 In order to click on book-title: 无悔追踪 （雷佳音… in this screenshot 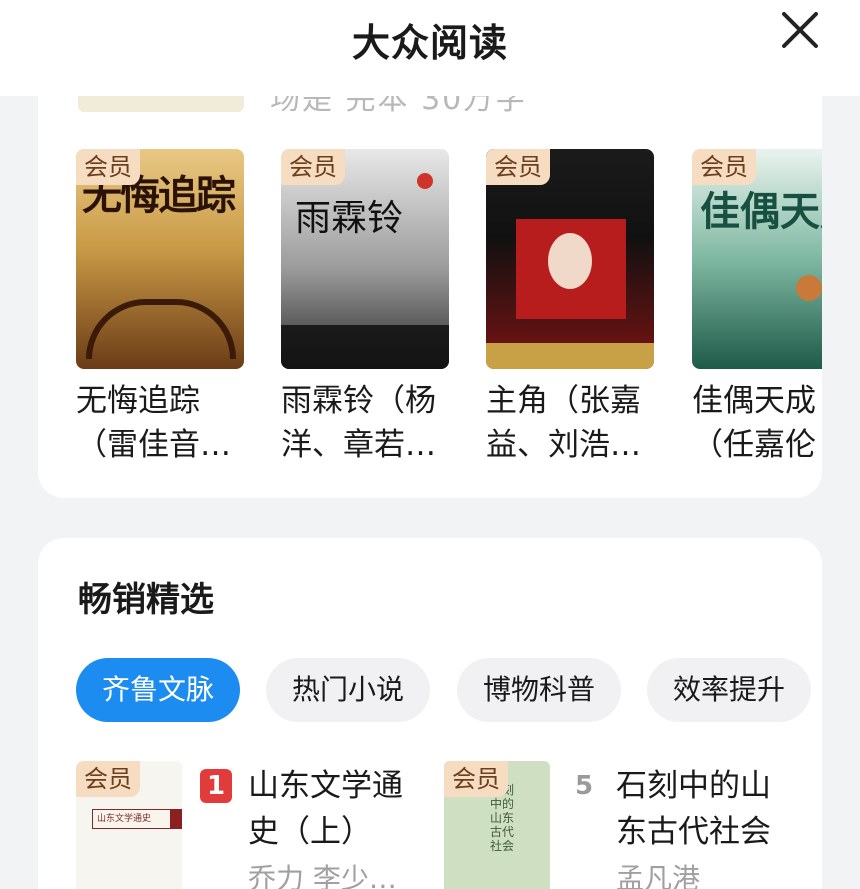, I will do `click(160, 423)`.